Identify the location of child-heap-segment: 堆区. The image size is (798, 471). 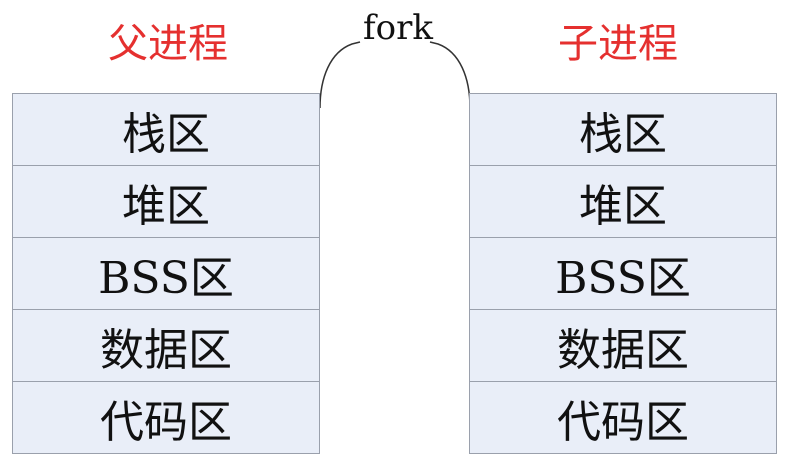
(623, 202).